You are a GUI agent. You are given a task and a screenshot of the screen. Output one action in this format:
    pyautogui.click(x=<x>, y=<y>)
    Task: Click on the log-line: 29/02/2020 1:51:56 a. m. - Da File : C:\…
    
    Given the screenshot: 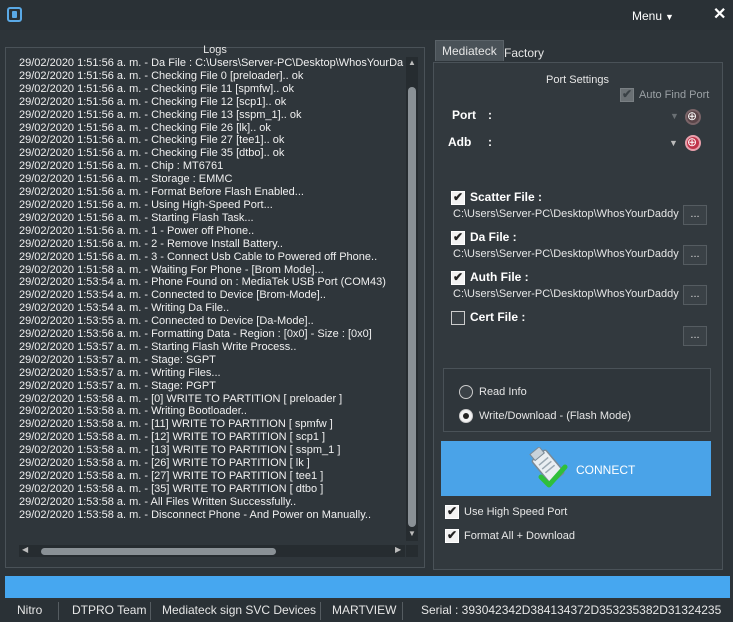 What is the action you would take?
    pyautogui.click(x=211, y=63)
    